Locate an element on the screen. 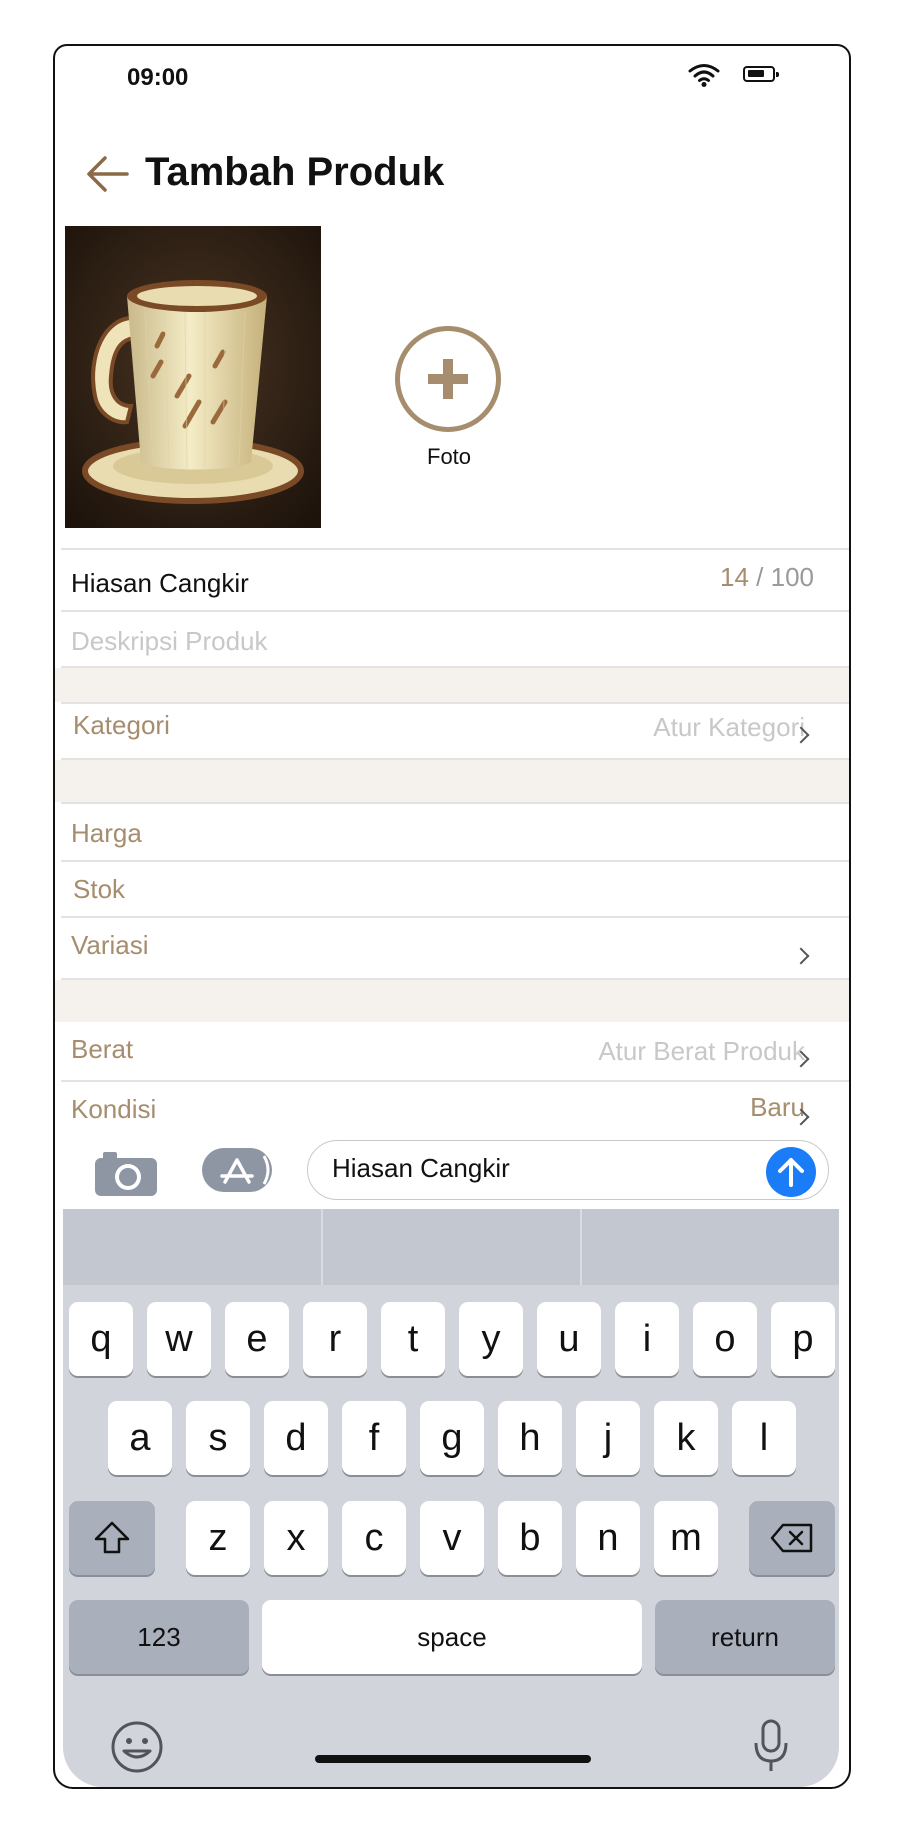  key-j: j is located at coordinates (608, 1438).